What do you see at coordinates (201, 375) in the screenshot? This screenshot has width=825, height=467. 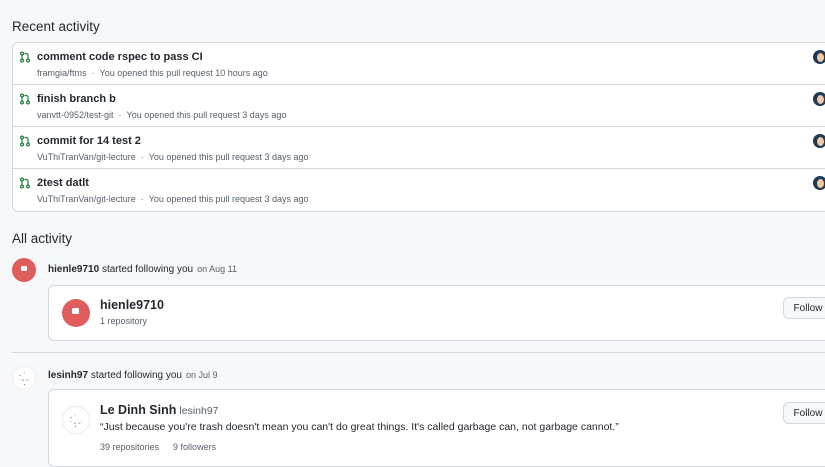 I see `event-time: on Jul 9` at bounding box center [201, 375].